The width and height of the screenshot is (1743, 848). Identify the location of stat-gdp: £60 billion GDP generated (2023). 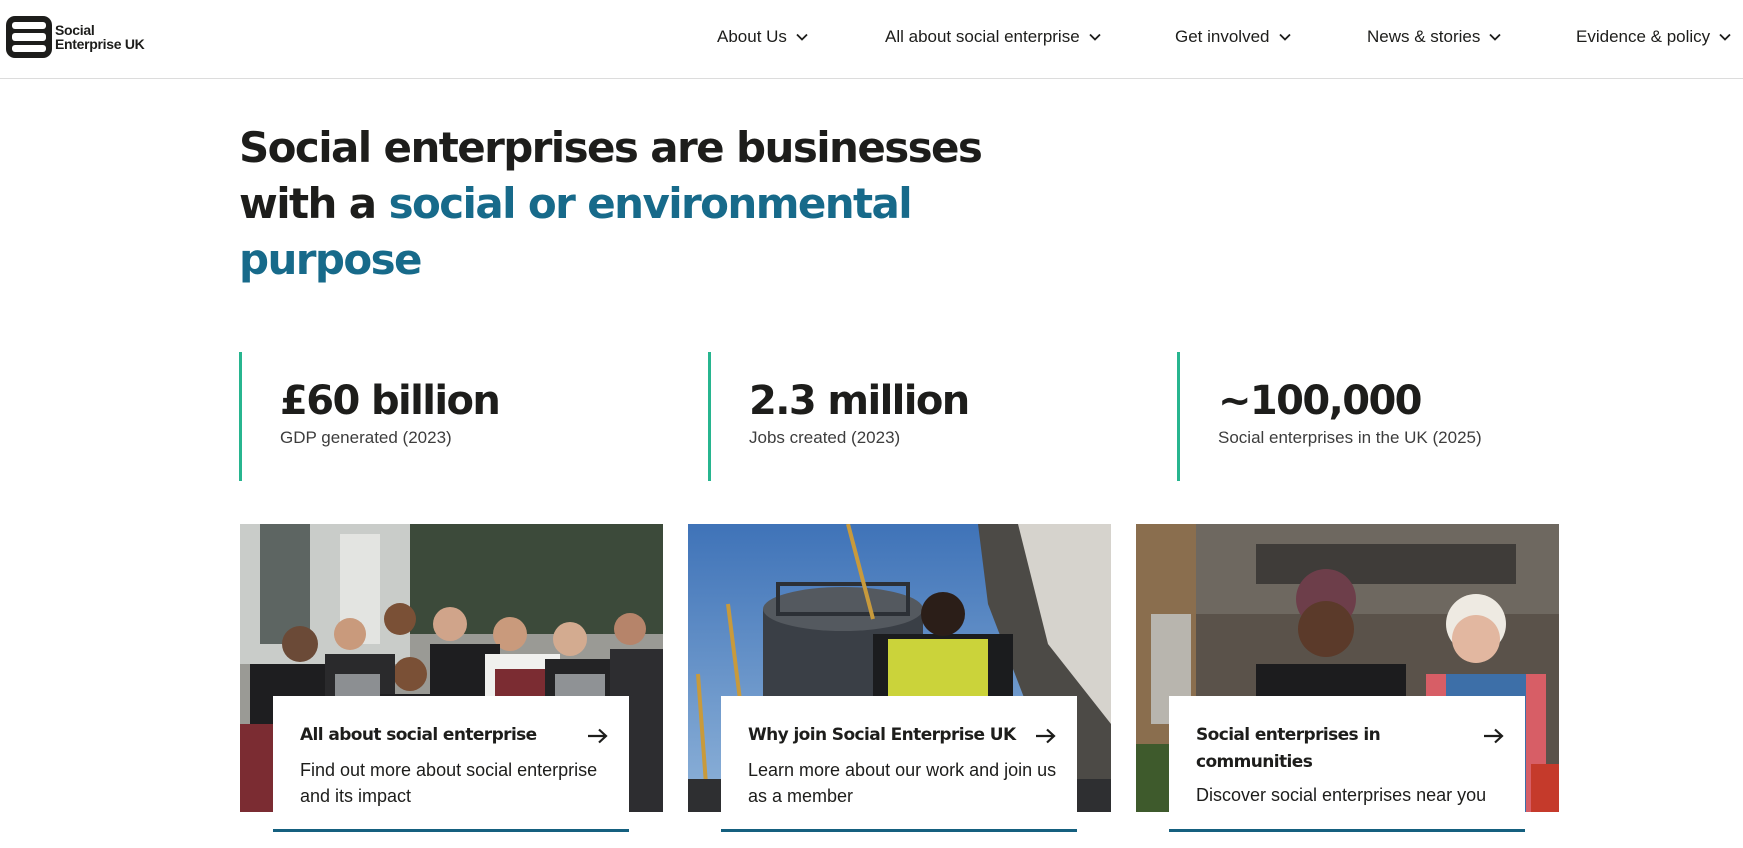
(460, 416).